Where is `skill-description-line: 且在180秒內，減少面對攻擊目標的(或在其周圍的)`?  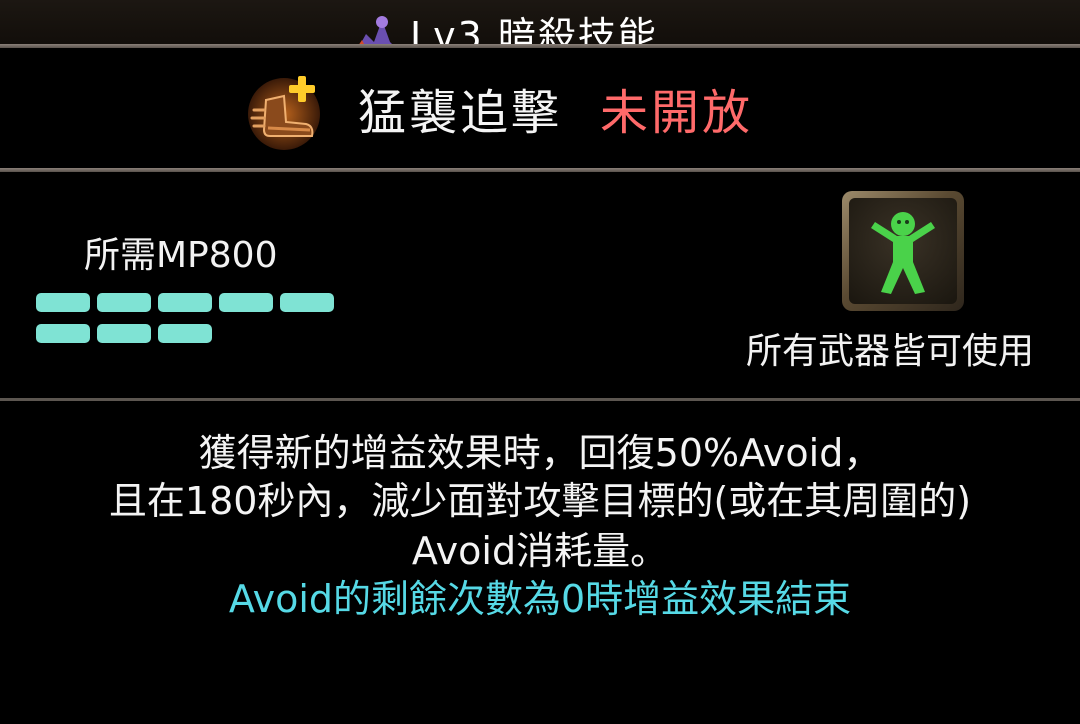 skill-description-line: 且在180秒內，減少面對攻擊目標的(或在其周圍的) is located at coordinates (540, 501).